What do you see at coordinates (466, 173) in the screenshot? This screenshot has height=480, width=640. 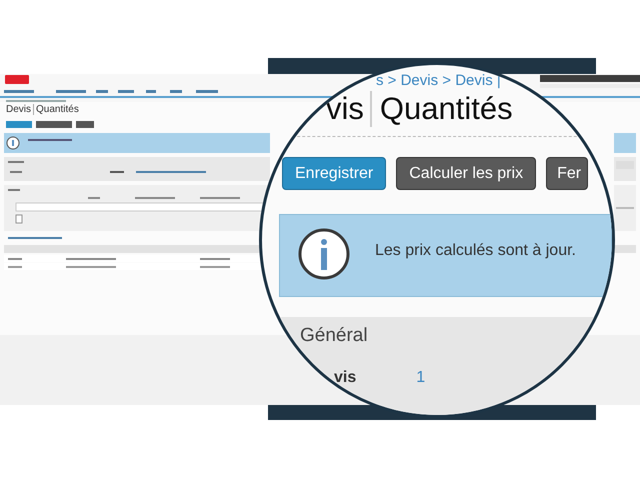 I see `calculate-button: Calculer les prix` at bounding box center [466, 173].